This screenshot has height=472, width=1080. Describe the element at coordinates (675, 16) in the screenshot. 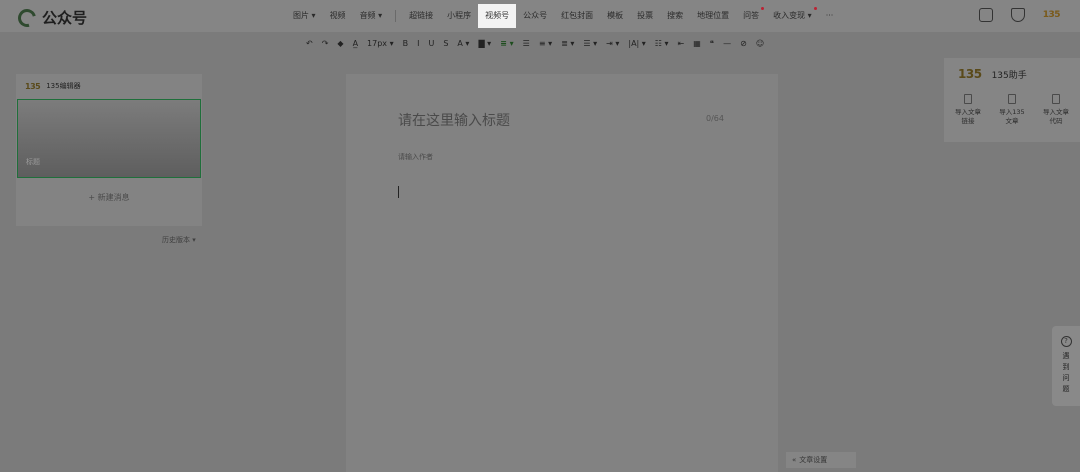

I see `menu-search: 搜索` at that location.